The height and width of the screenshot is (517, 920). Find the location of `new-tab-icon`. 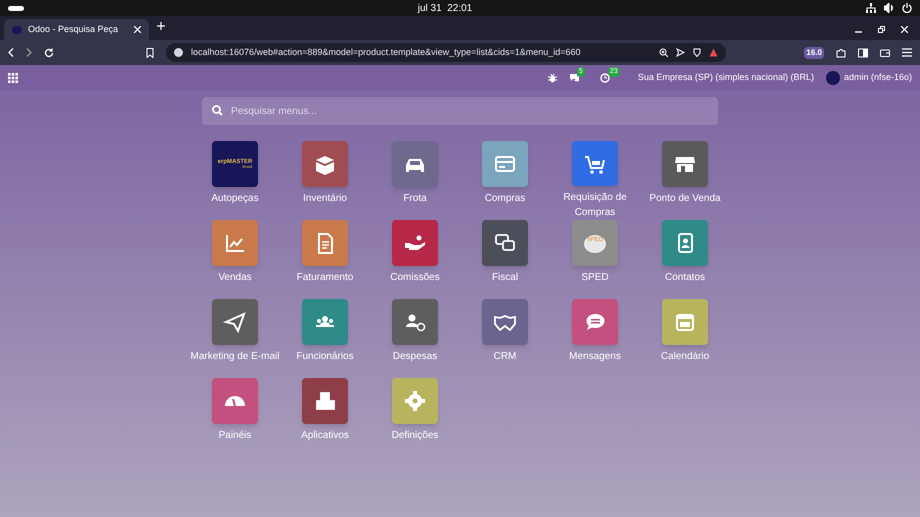

new-tab-icon is located at coordinates (161, 26).